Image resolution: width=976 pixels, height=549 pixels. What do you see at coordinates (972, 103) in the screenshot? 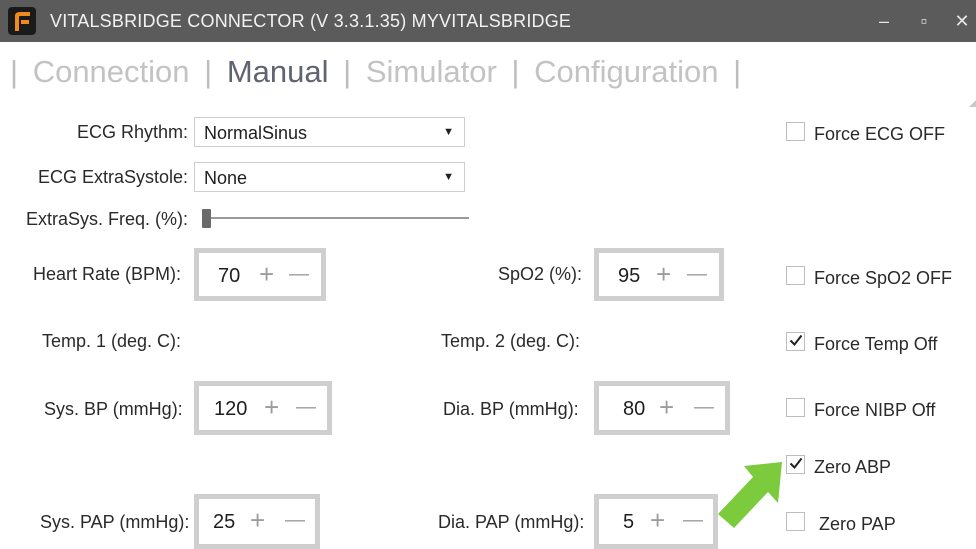
I see `resize-corner` at bounding box center [972, 103].